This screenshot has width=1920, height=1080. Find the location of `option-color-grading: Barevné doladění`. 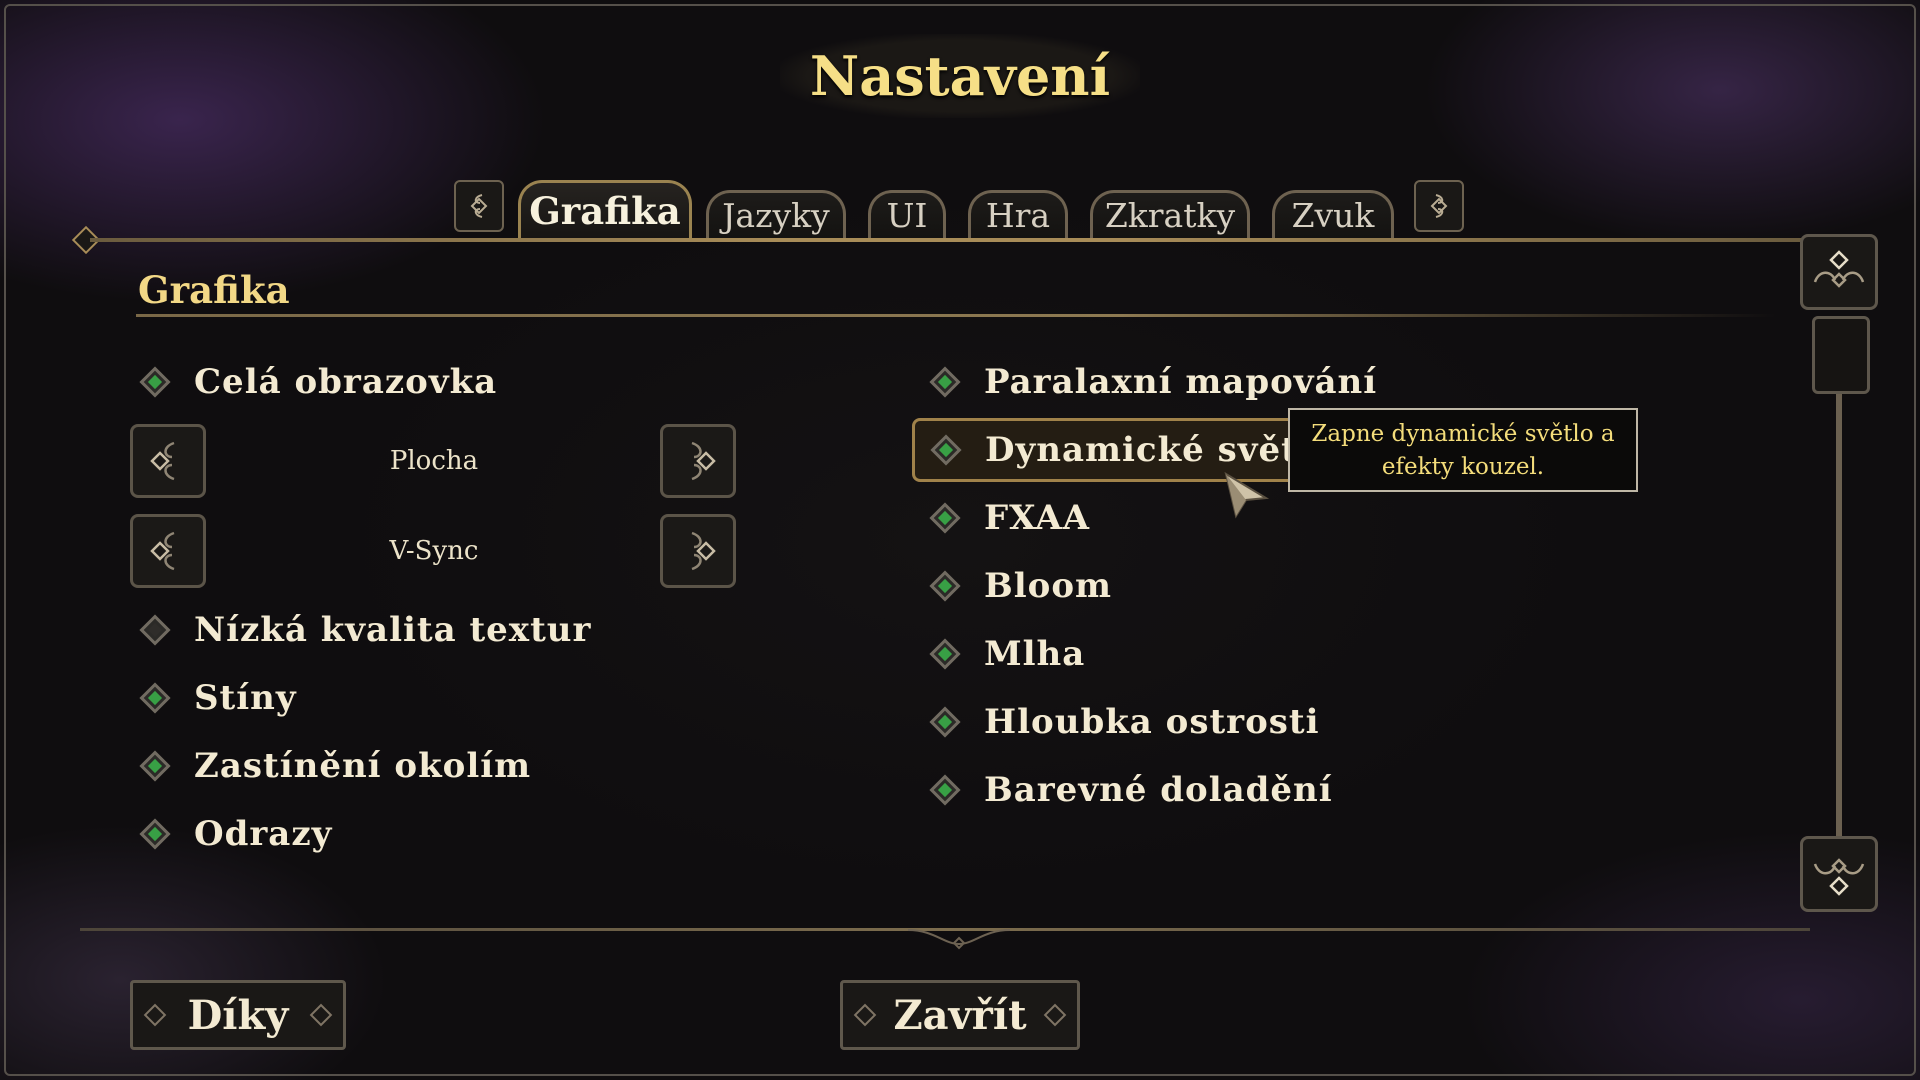

option-color-grading: Barevné doladění is located at coordinates (1129, 790).